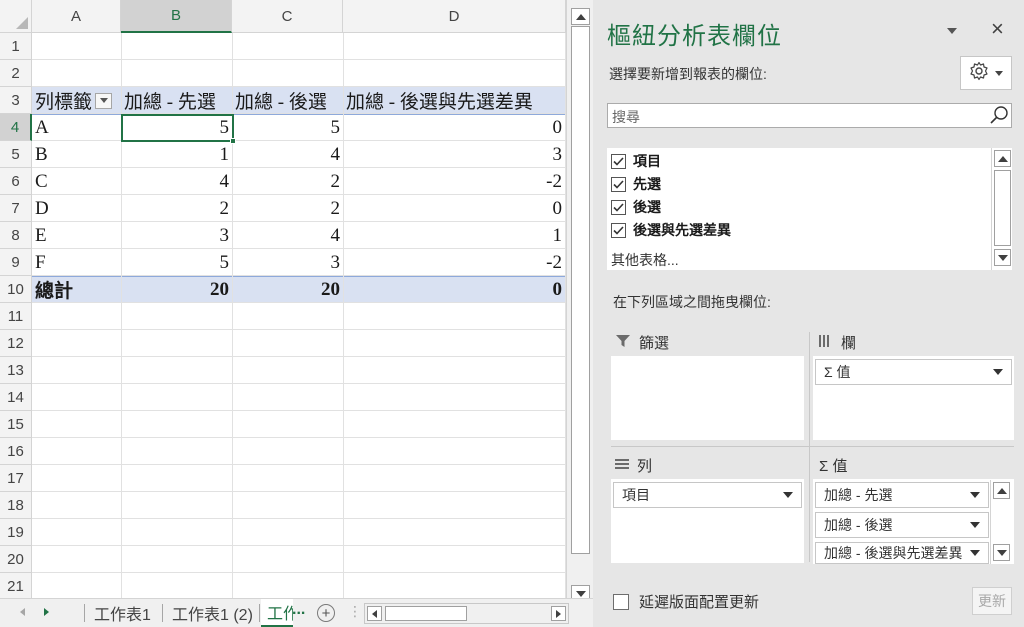 Image resolution: width=1024 pixels, height=627 pixels. I want to click on horizontal-scrollbar, so click(466, 613).